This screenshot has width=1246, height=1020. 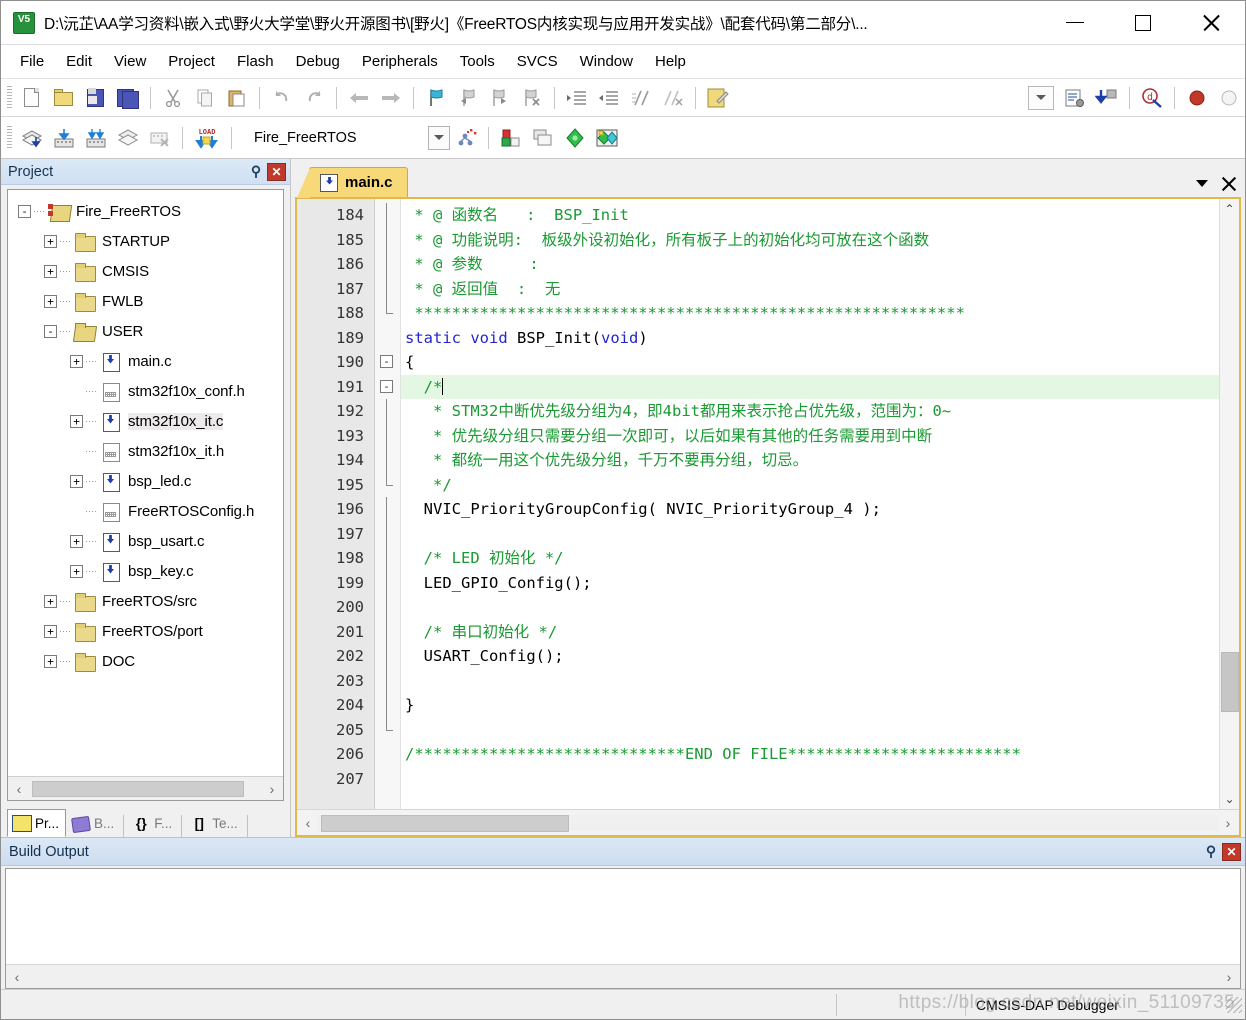 What do you see at coordinates (1230, 209) in the screenshot?
I see `scroll-up-icon: ⌃` at bounding box center [1230, 209].